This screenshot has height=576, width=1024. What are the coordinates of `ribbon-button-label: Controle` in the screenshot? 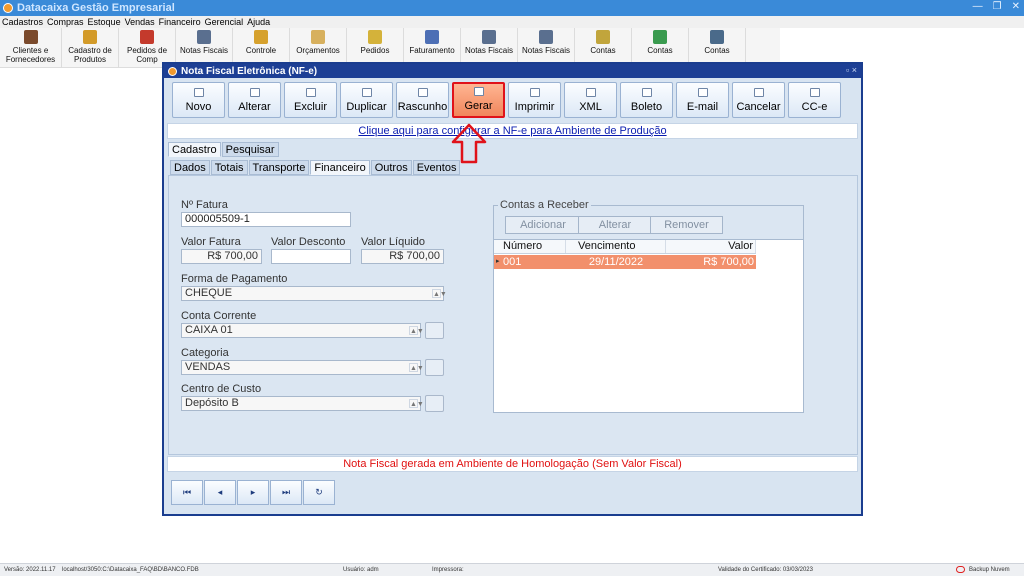 It's located at (261, 50).